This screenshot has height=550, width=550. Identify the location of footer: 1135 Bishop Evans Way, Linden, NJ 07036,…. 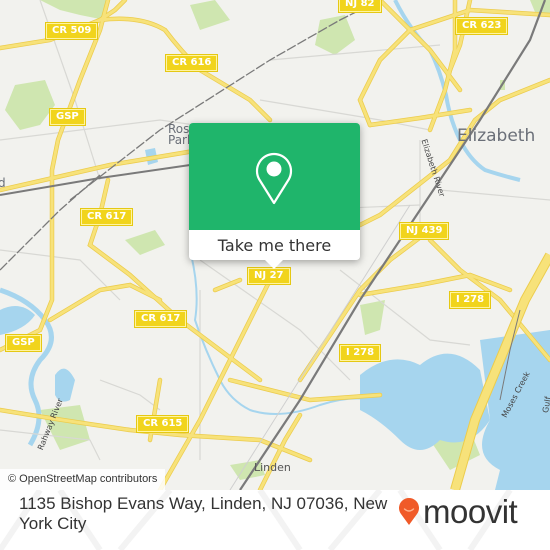
(275, 520).